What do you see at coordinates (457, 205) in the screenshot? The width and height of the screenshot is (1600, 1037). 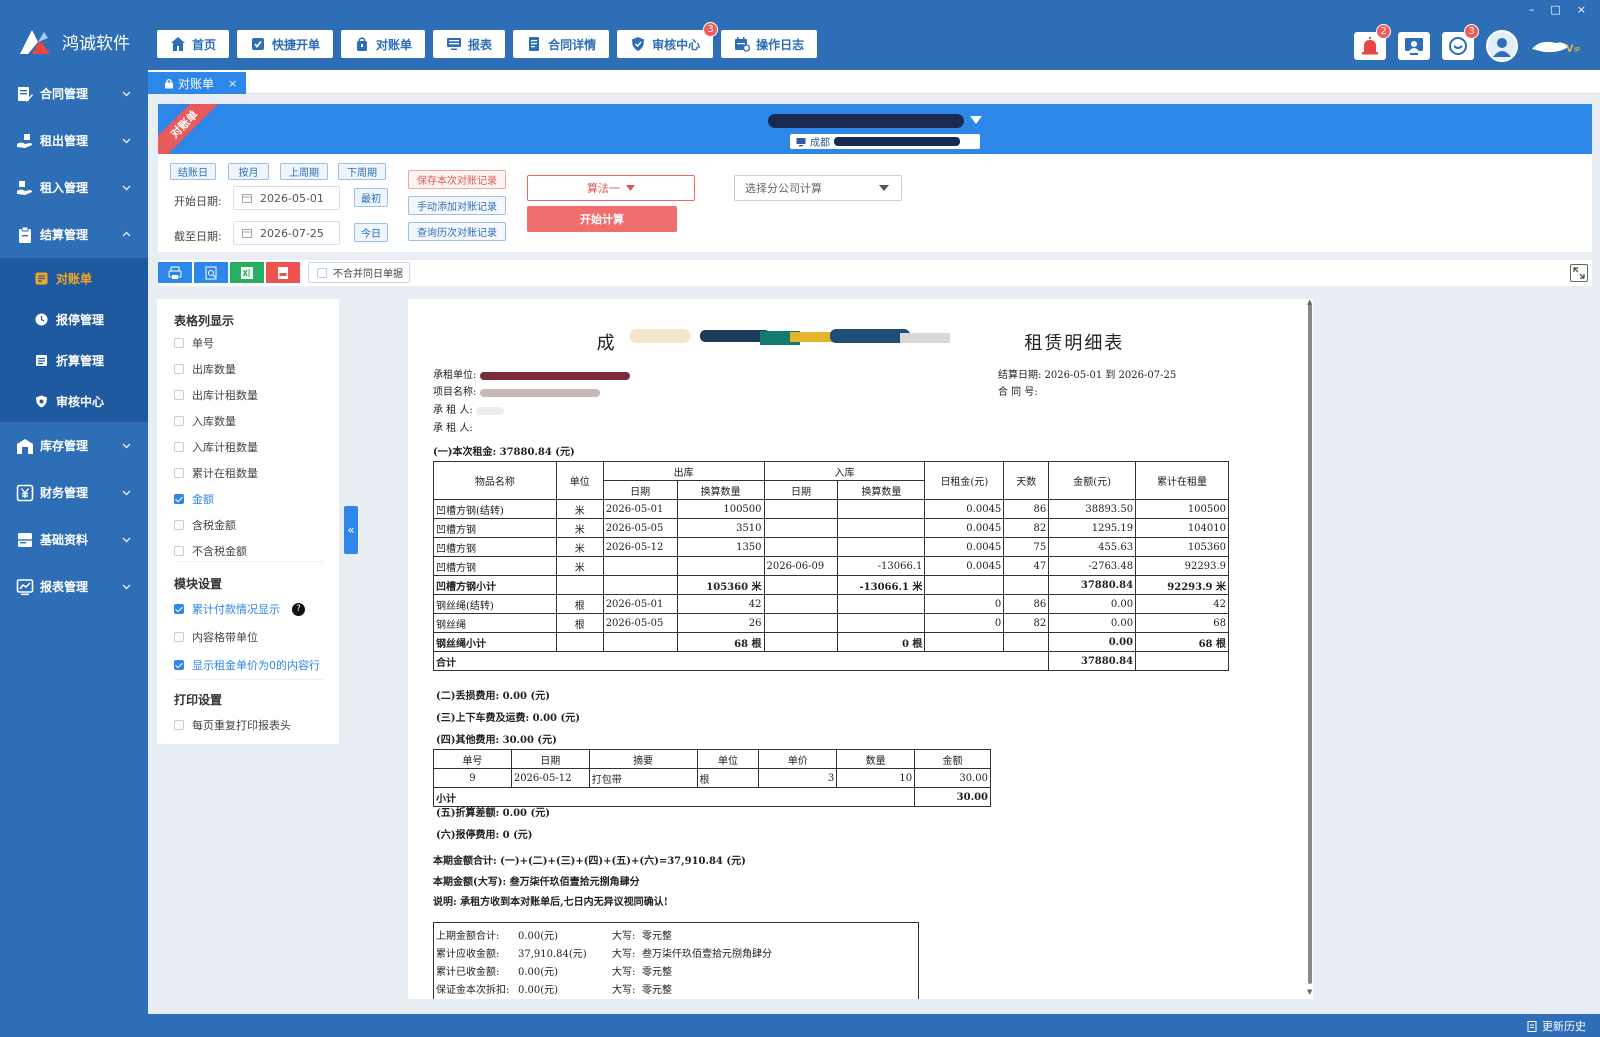 I see `add-record-button: 手动添加对账记录` at bounding box center [457, 205].